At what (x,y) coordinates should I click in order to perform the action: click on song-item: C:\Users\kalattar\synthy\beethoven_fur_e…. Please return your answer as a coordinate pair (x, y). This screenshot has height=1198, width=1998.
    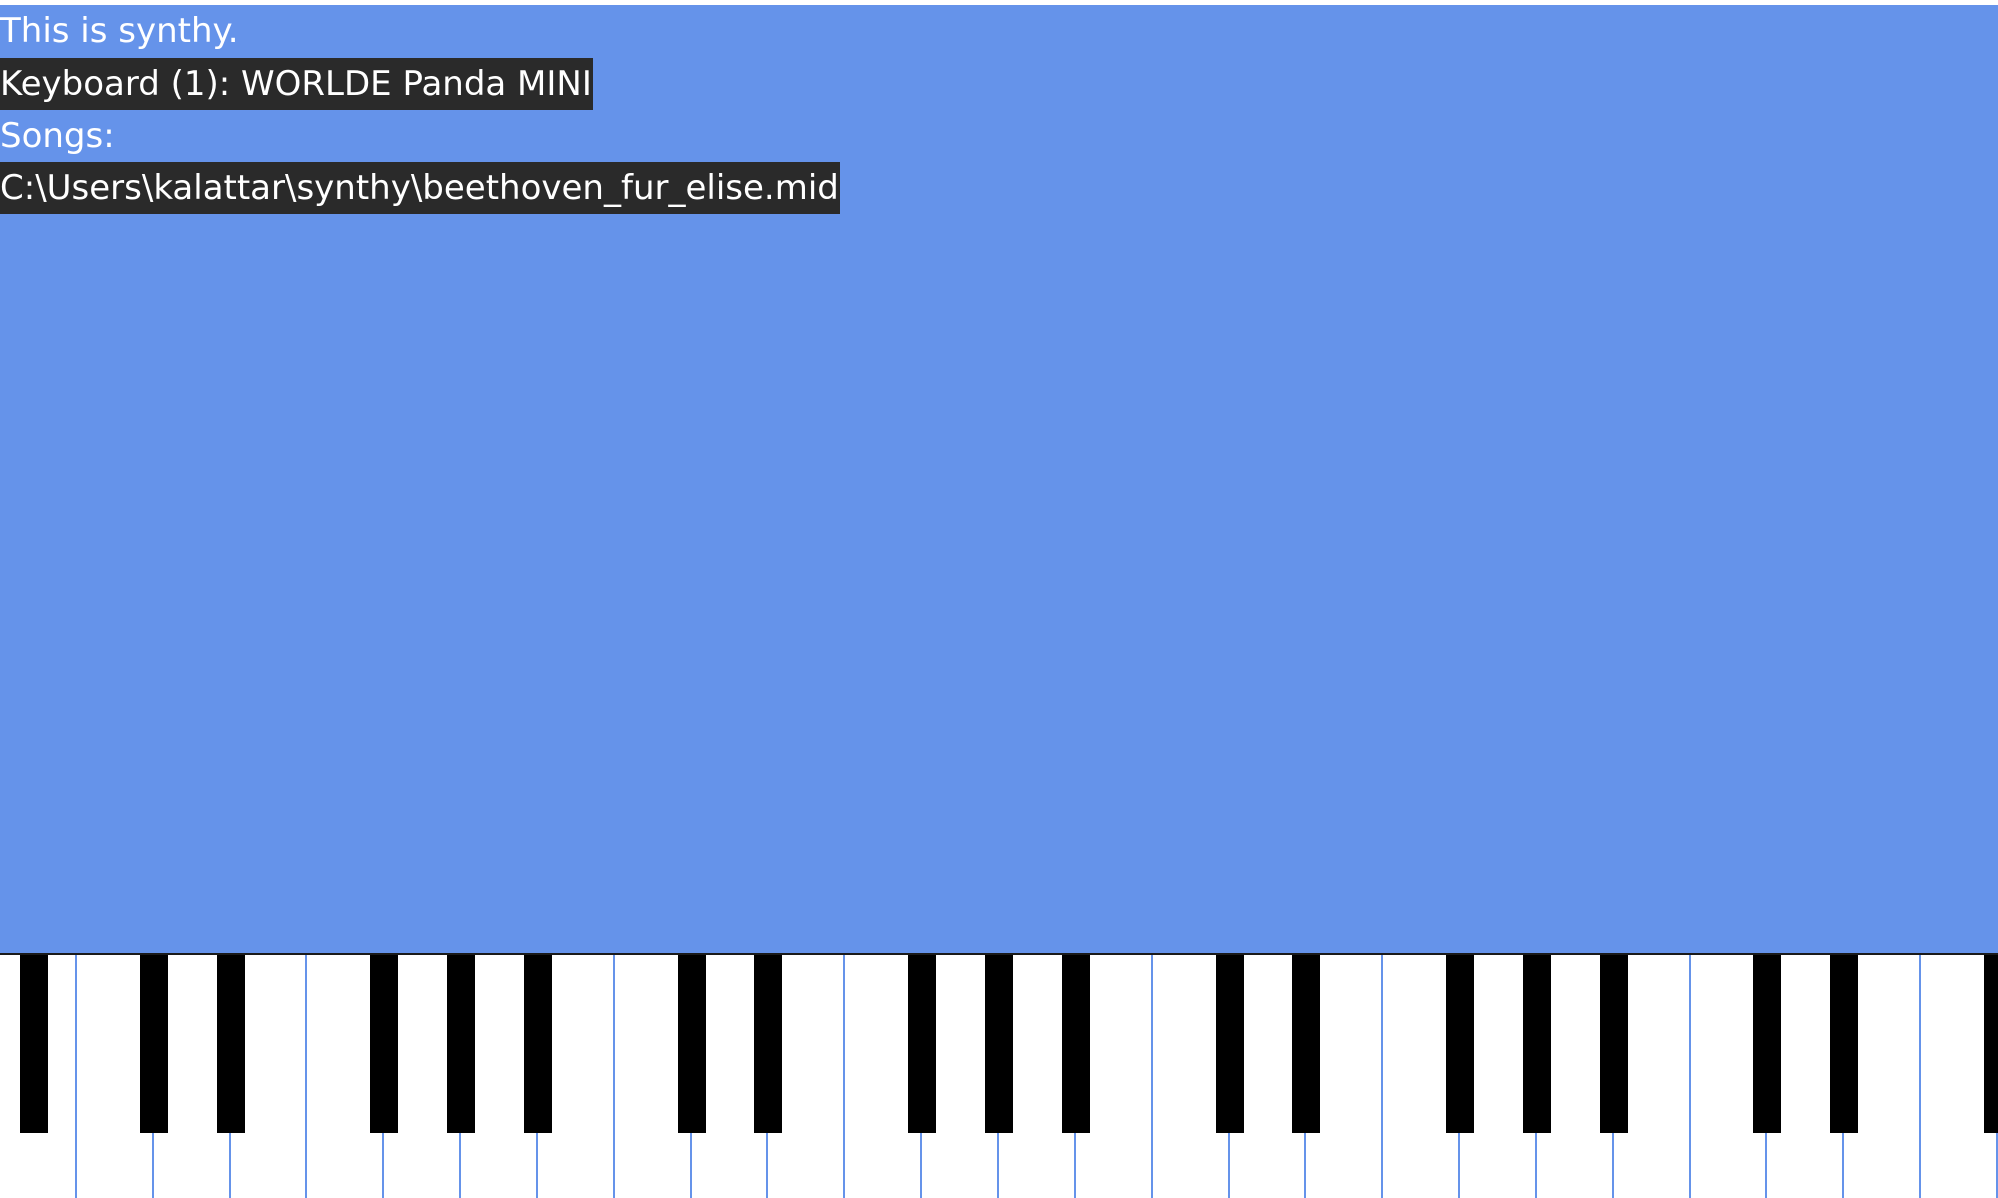
    Looking at the image, I should click on (420, 188).